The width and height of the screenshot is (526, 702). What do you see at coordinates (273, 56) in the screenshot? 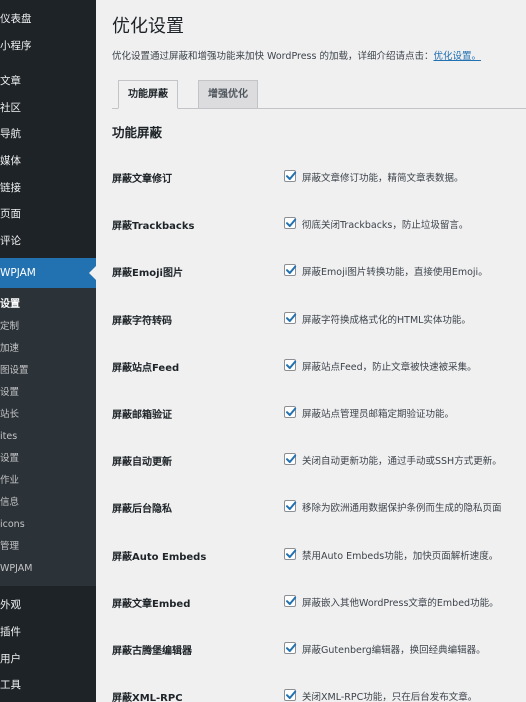
I see `page-description-text: 优化设置通过屏蔽和增强功能来加快 WordPress 的加载，详细介绍请点击：` at bounding box center [273, 56].